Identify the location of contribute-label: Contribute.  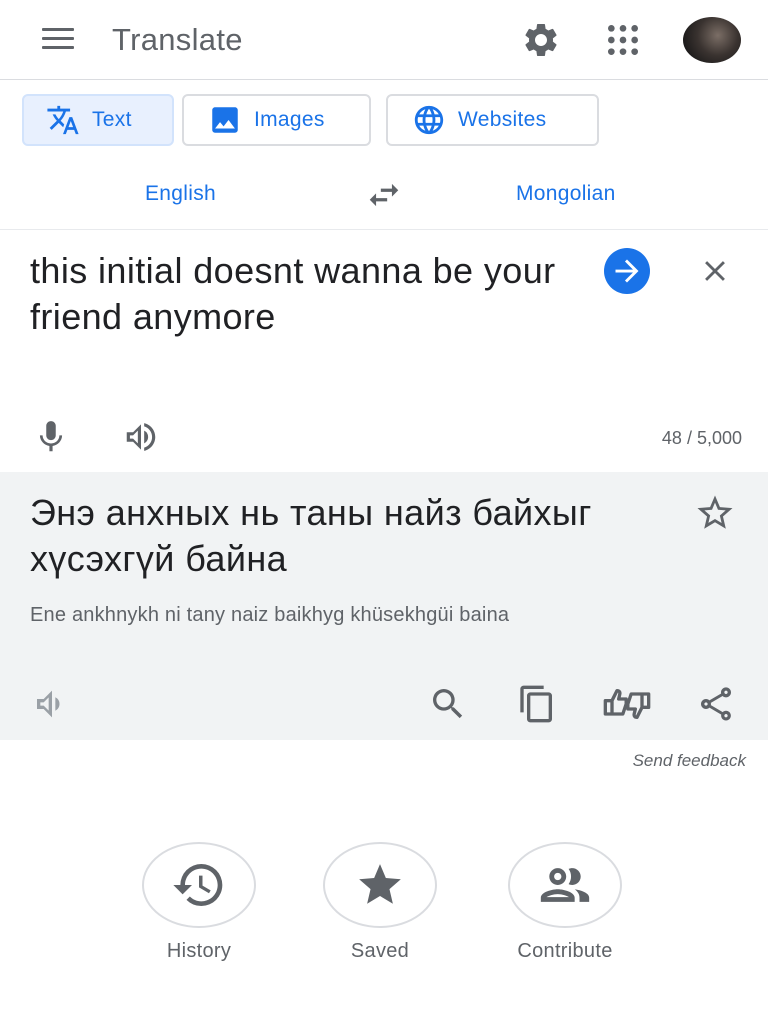
(565, 951).